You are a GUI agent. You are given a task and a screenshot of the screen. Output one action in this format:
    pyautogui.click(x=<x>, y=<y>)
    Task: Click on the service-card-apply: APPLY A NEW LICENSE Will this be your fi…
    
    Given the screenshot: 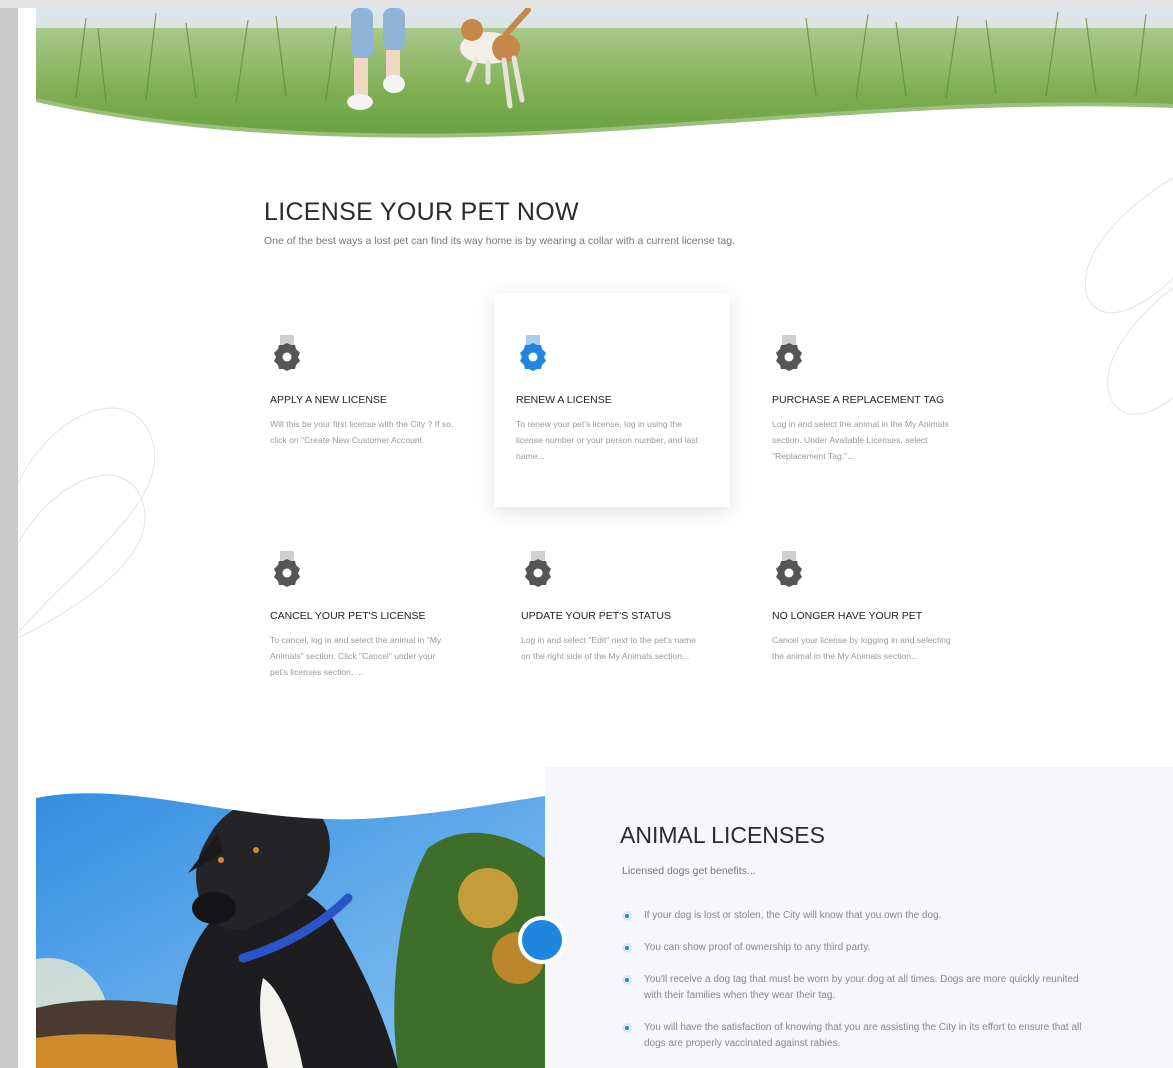 What is the action you would take?
    pyautogui.click(x=366, y=400)
    